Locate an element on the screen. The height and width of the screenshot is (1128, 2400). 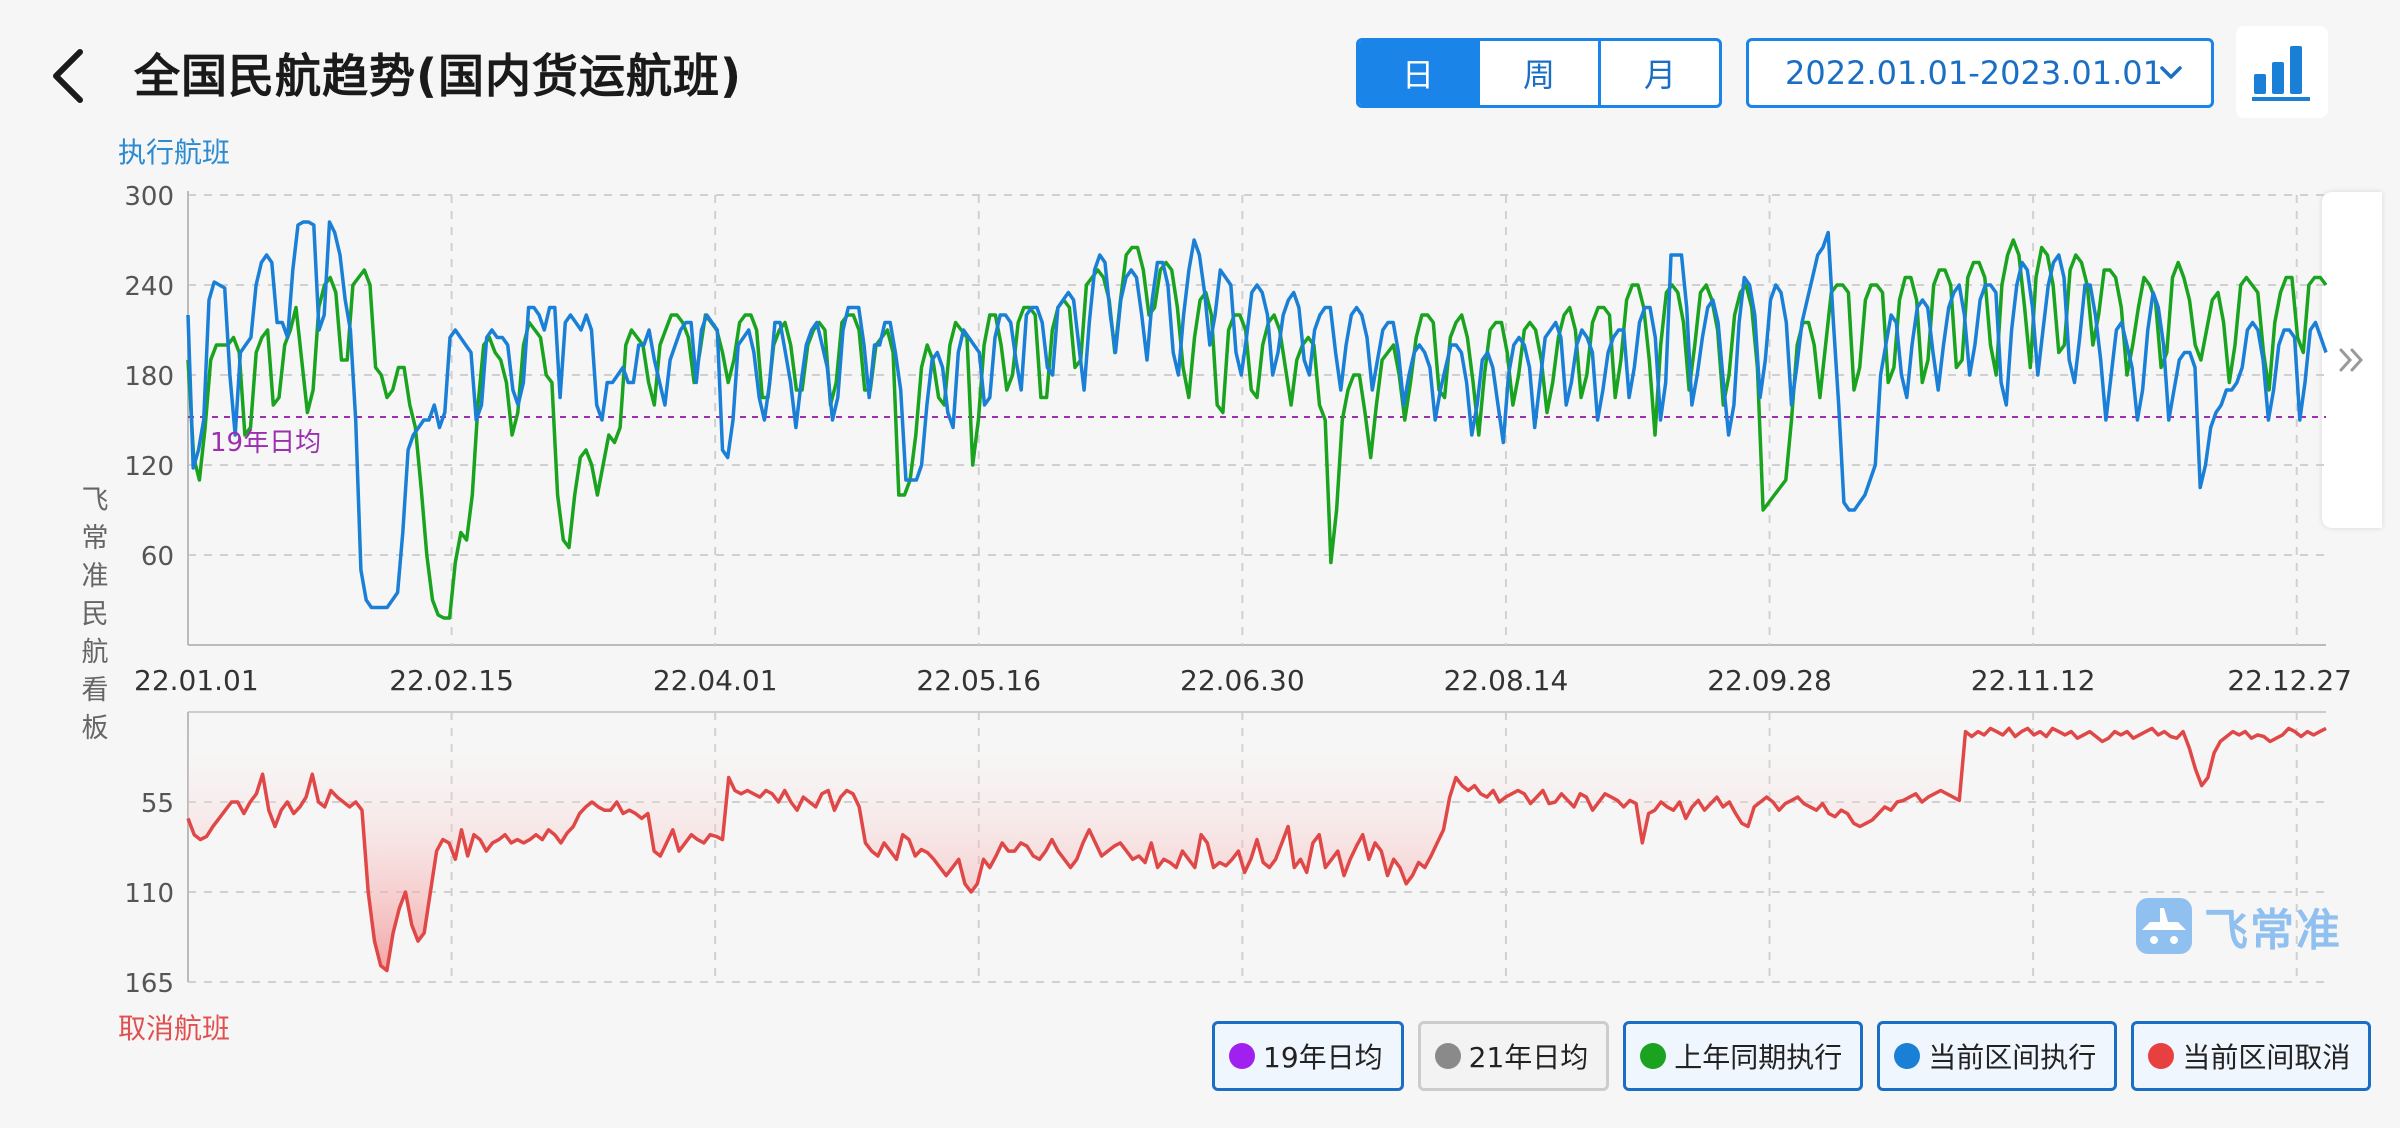
legend-item-current-executed: 当前区间执行 is located at coordinates (1997, 1056).